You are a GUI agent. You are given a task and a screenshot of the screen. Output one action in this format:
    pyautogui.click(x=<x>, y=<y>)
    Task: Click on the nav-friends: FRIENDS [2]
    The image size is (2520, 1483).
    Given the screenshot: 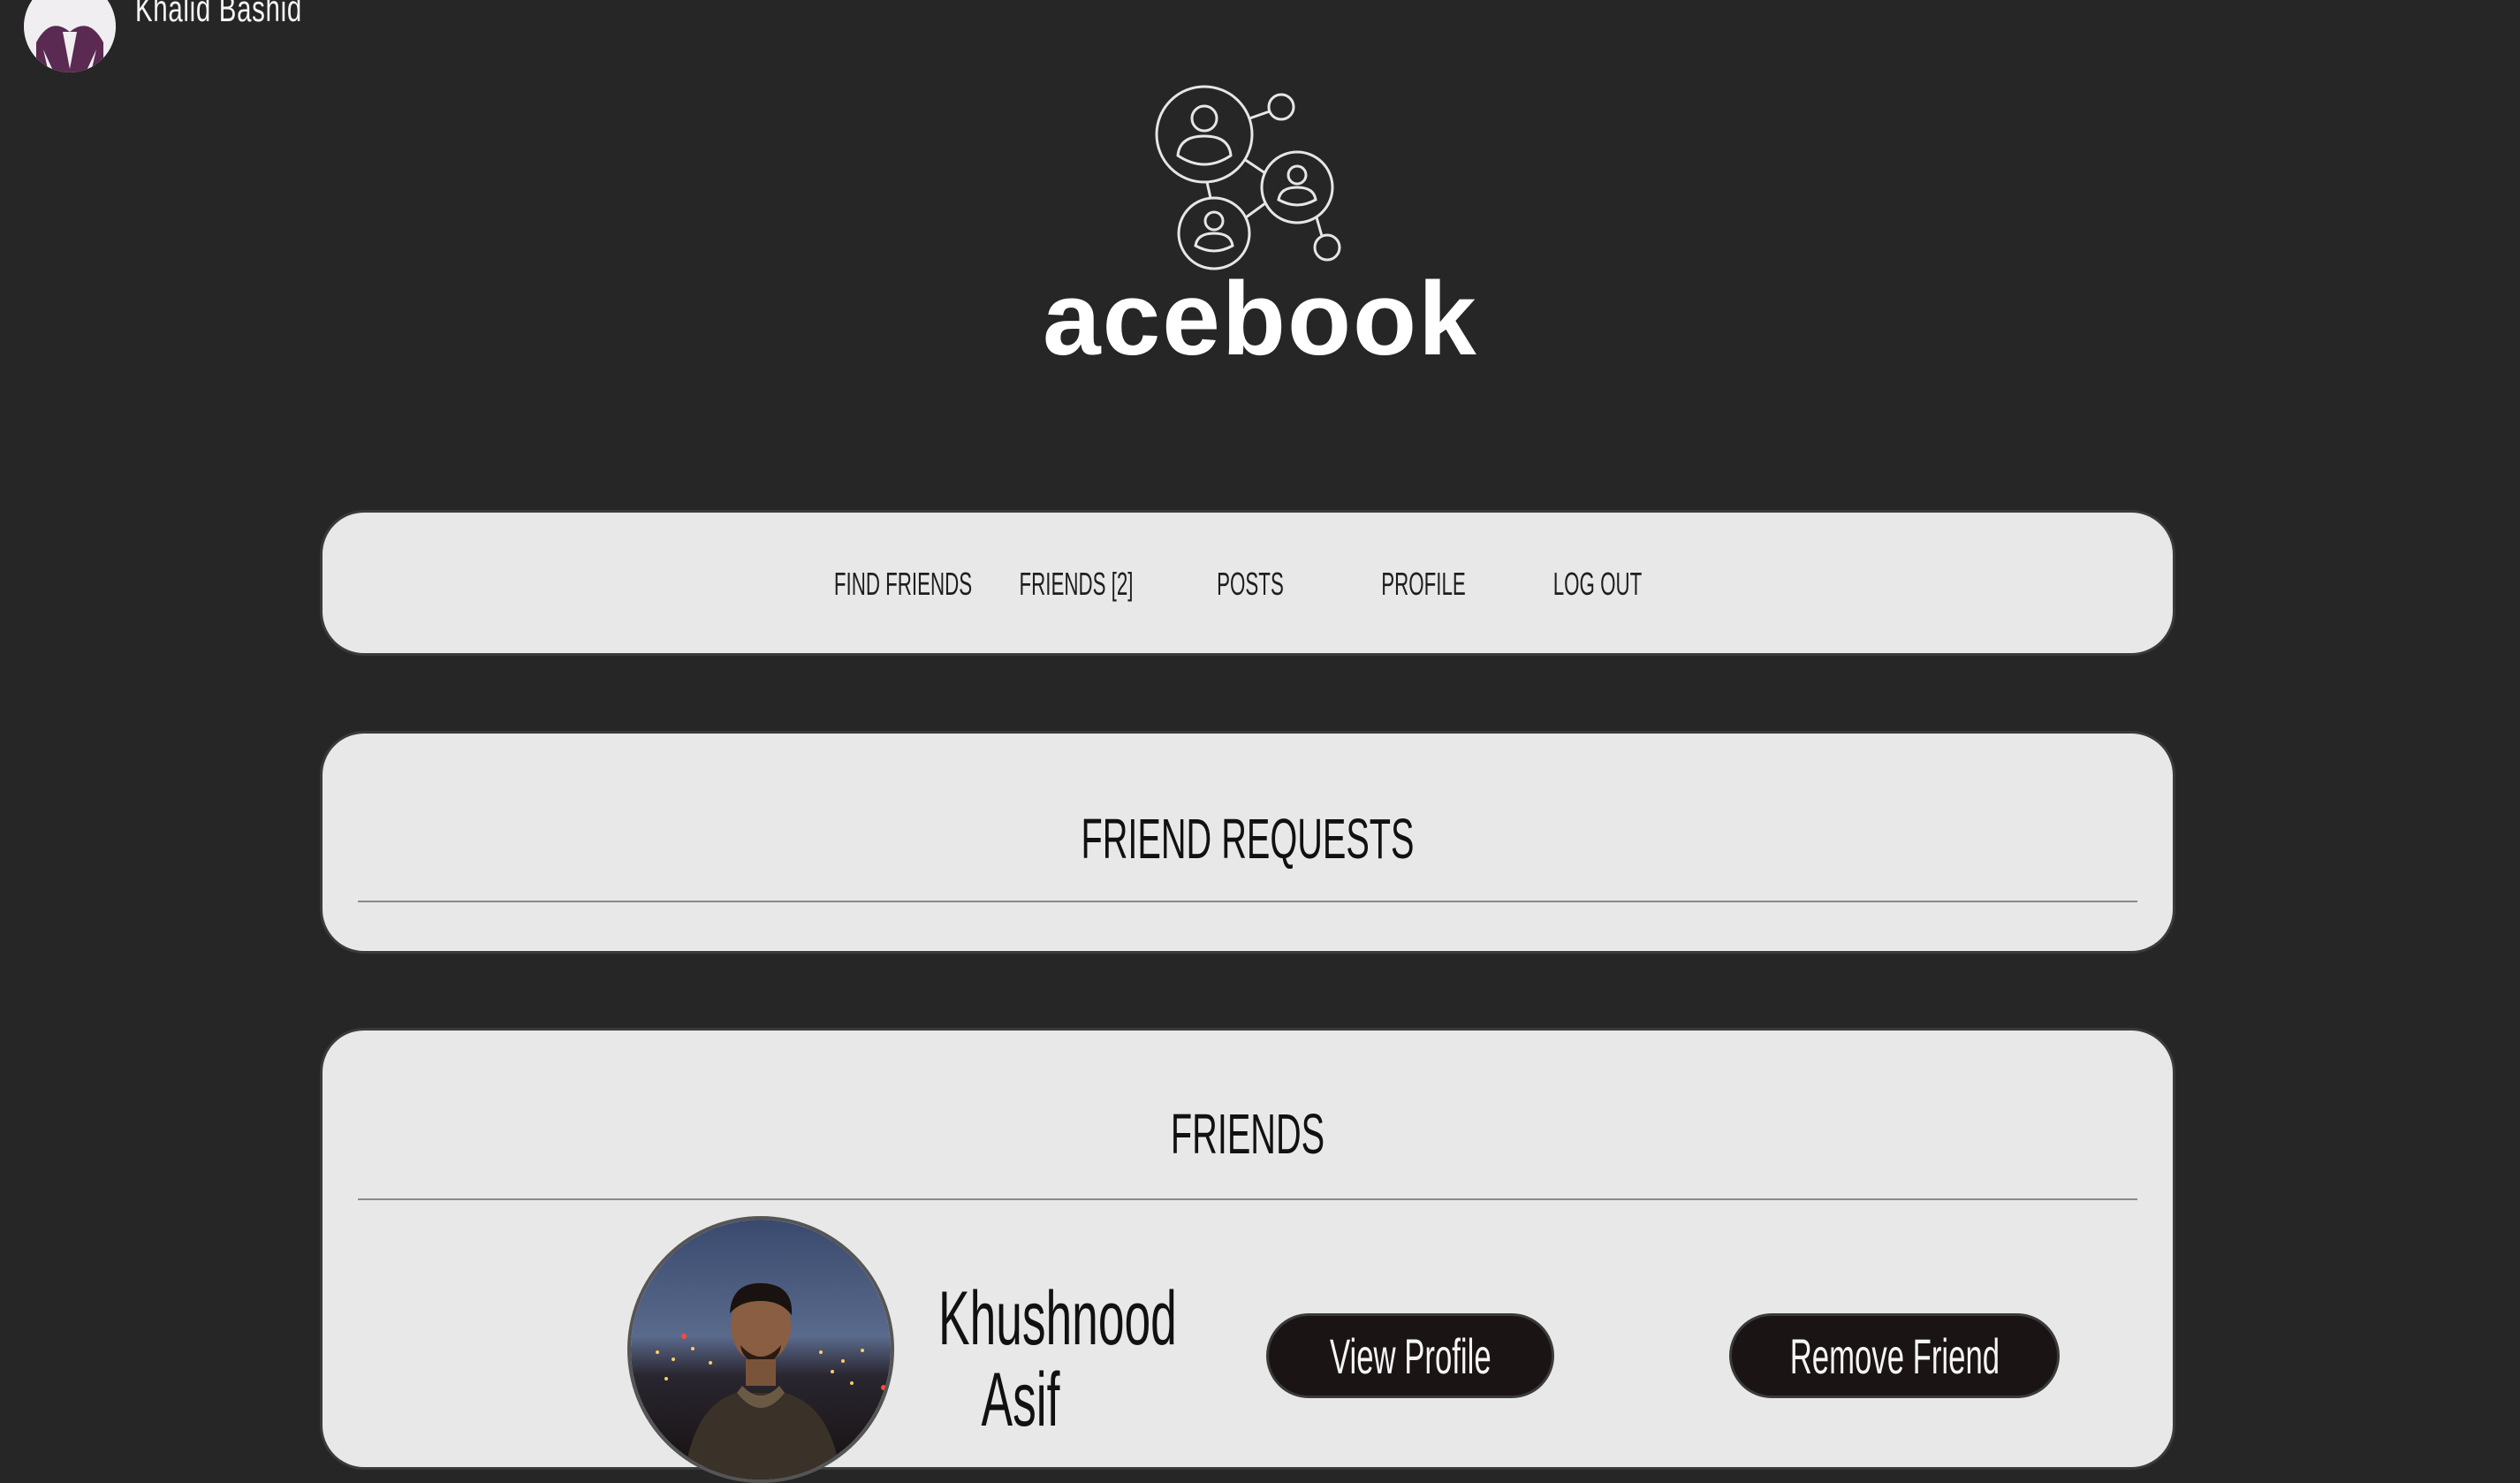 What is the action you would take?
    pyautogui.click(x=1076, y=584)
    